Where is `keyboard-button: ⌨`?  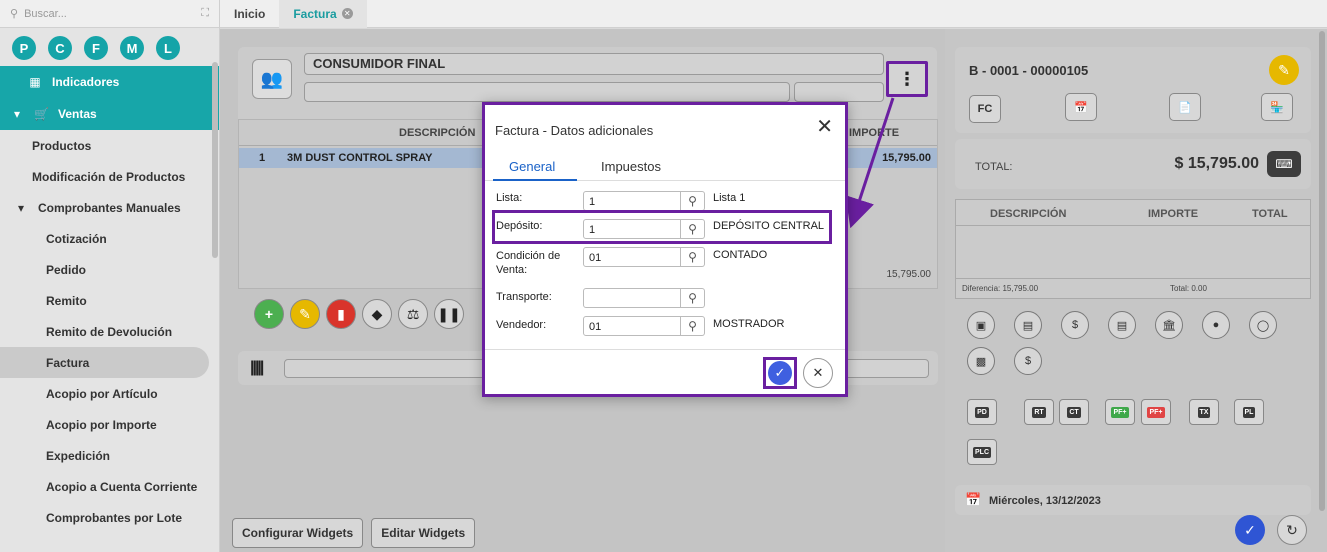
keyboard-button: ⌨ is located at coordinates (1284, 164).